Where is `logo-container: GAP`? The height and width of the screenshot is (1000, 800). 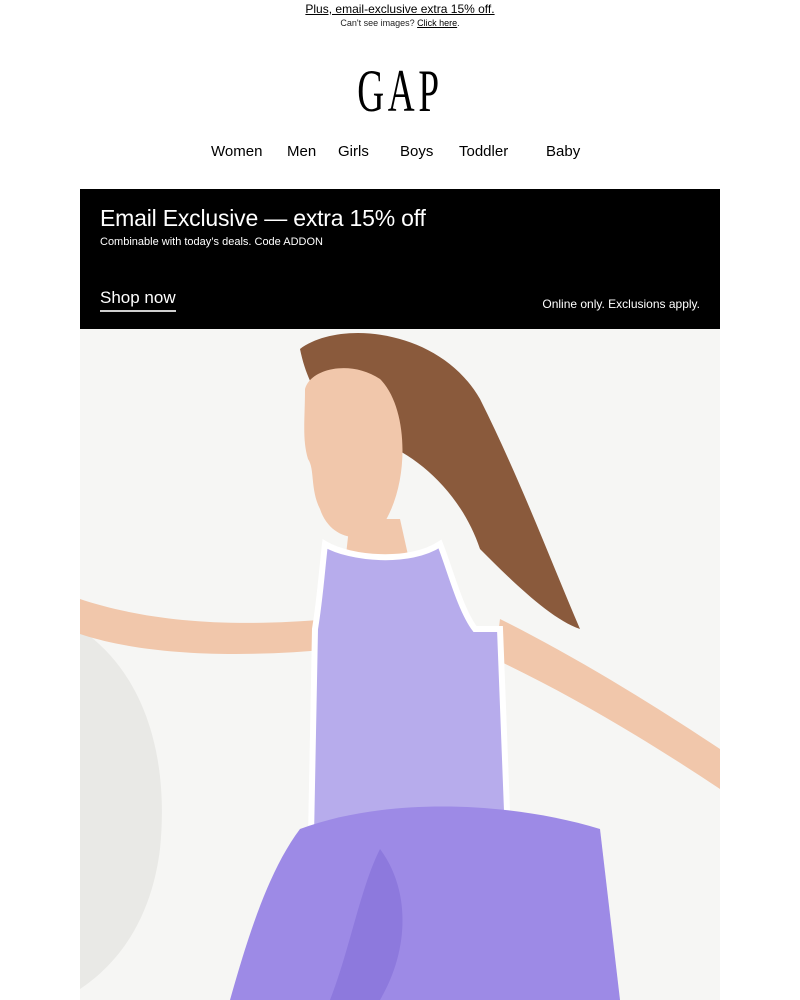
logo-container: GAP is located at coordinates (400, 91).